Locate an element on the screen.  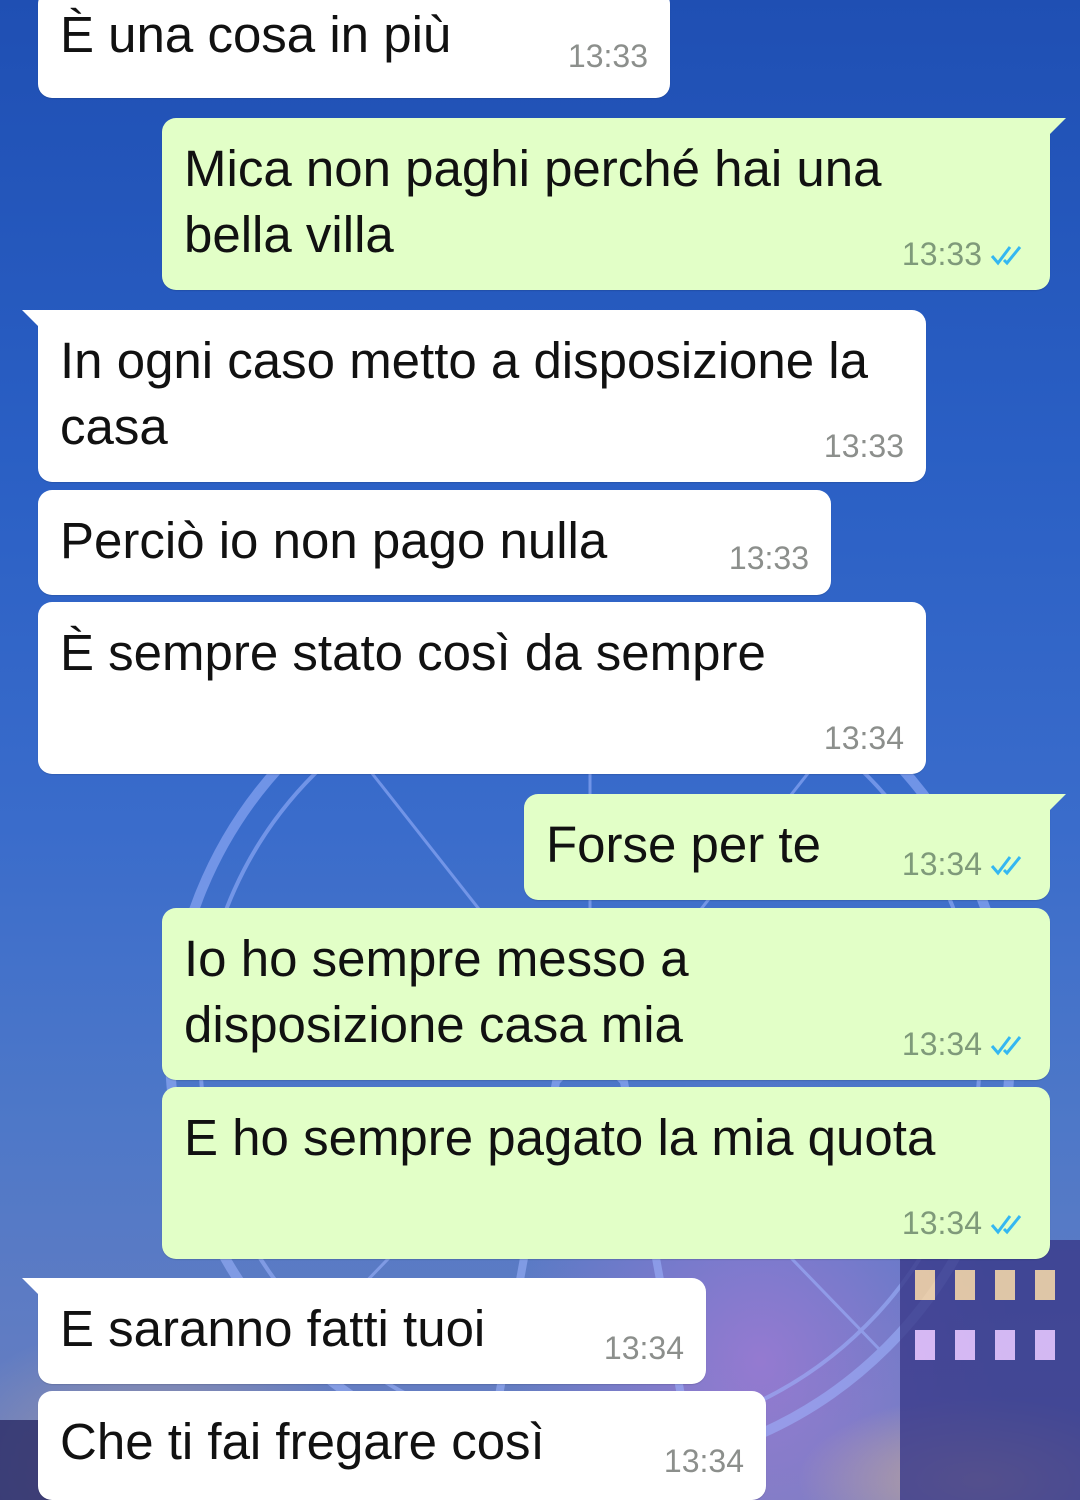
message-text: E saranno fatti tuoi is located at coordinates (273, 1328).